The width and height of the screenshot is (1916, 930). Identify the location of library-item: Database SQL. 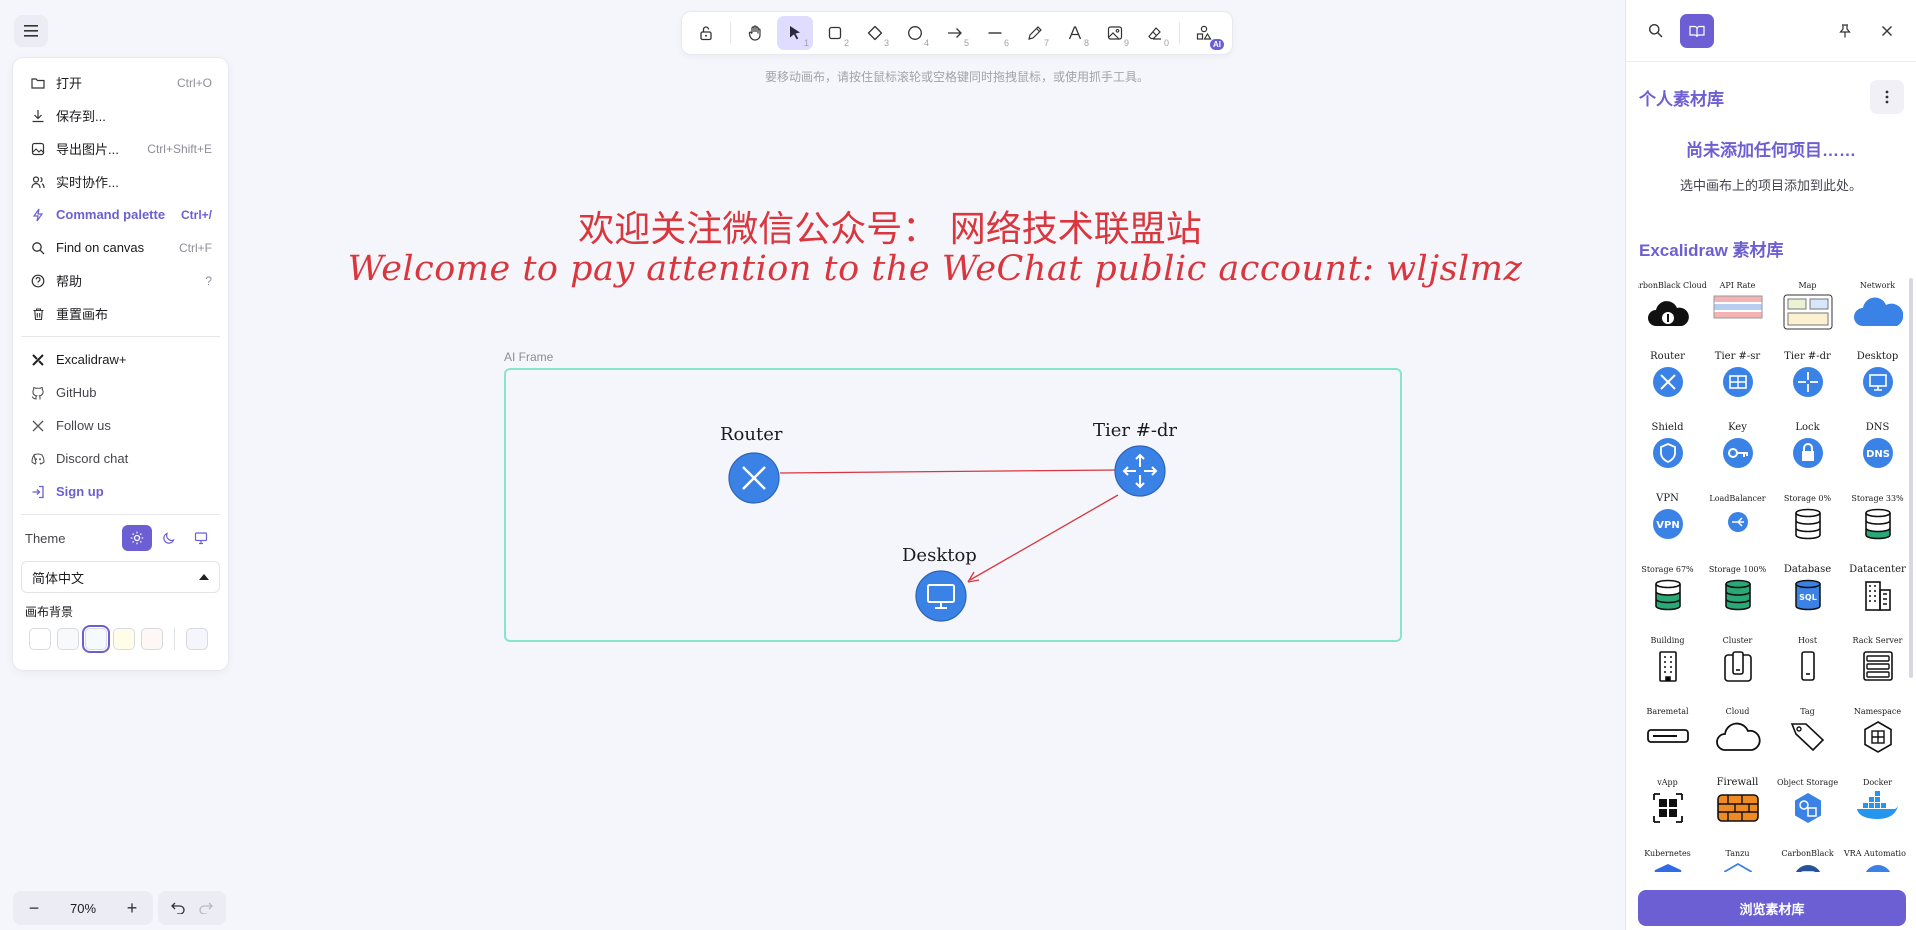
(1807, 597).